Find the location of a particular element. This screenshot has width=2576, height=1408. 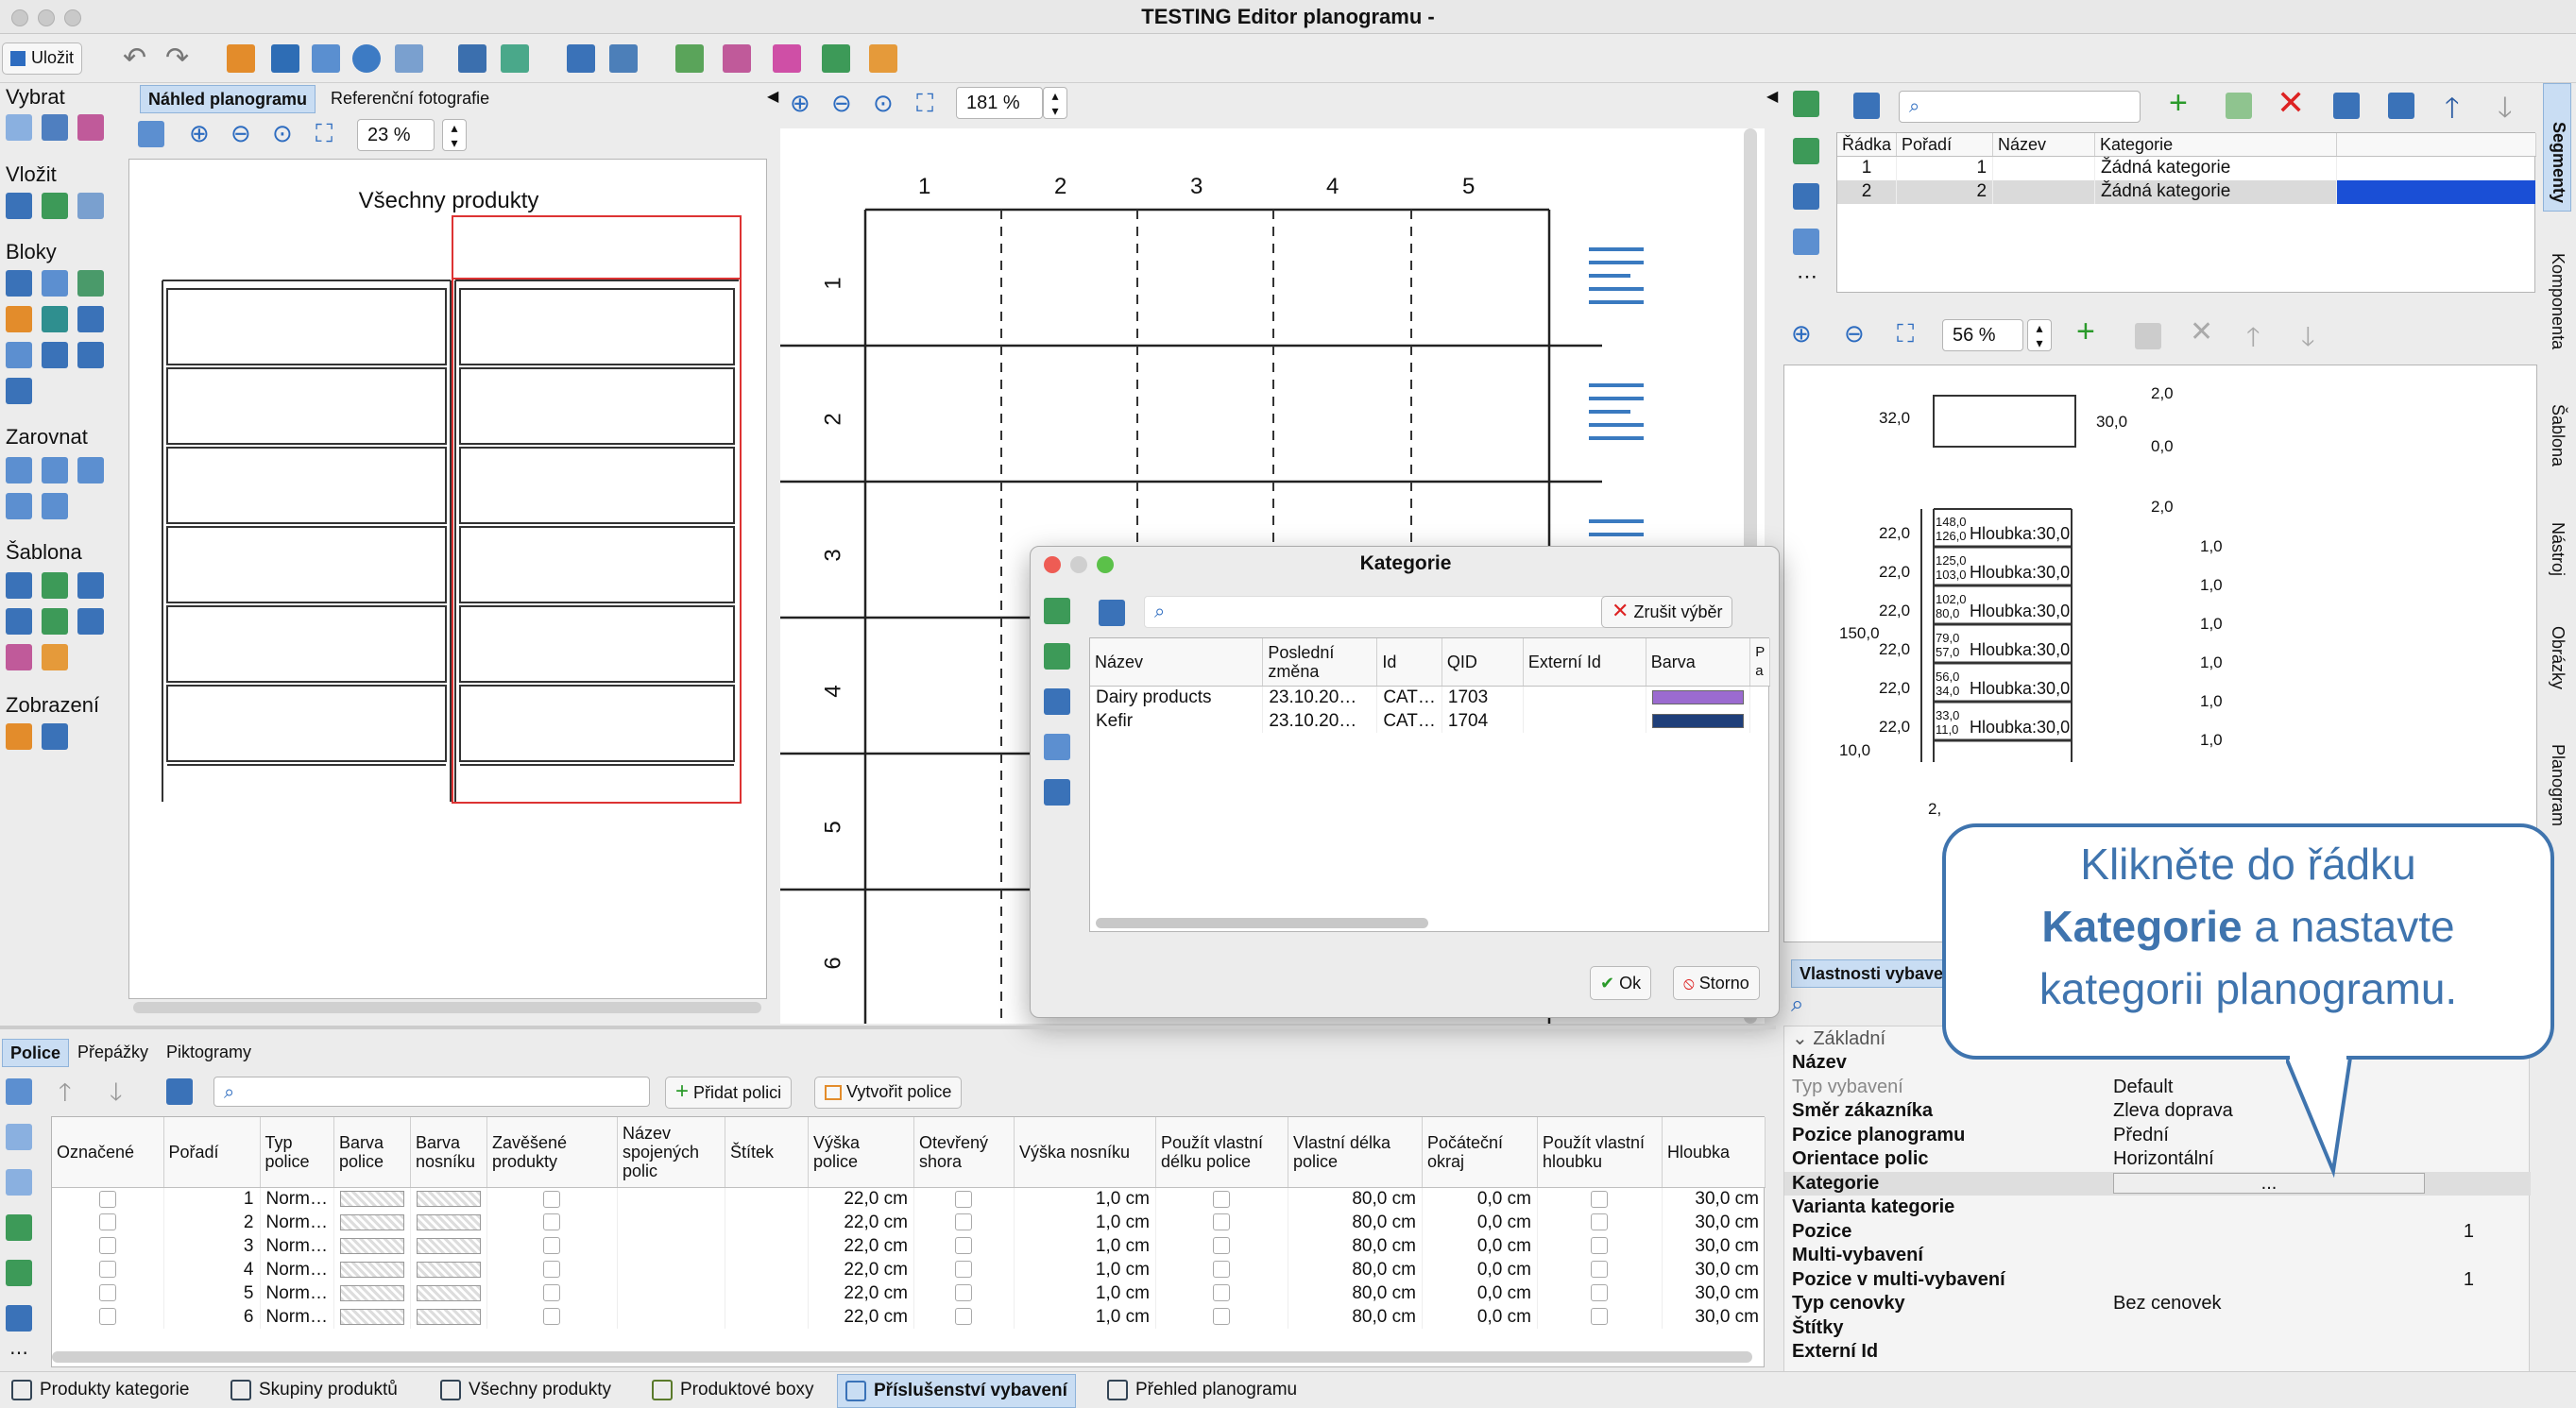

distribute-icon is located at coordinates (55, 506).